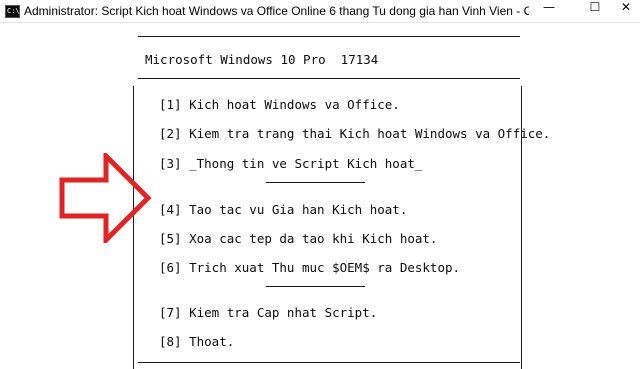 The image size is (640, 369). I want to click on separator-top, so click(329, 36).